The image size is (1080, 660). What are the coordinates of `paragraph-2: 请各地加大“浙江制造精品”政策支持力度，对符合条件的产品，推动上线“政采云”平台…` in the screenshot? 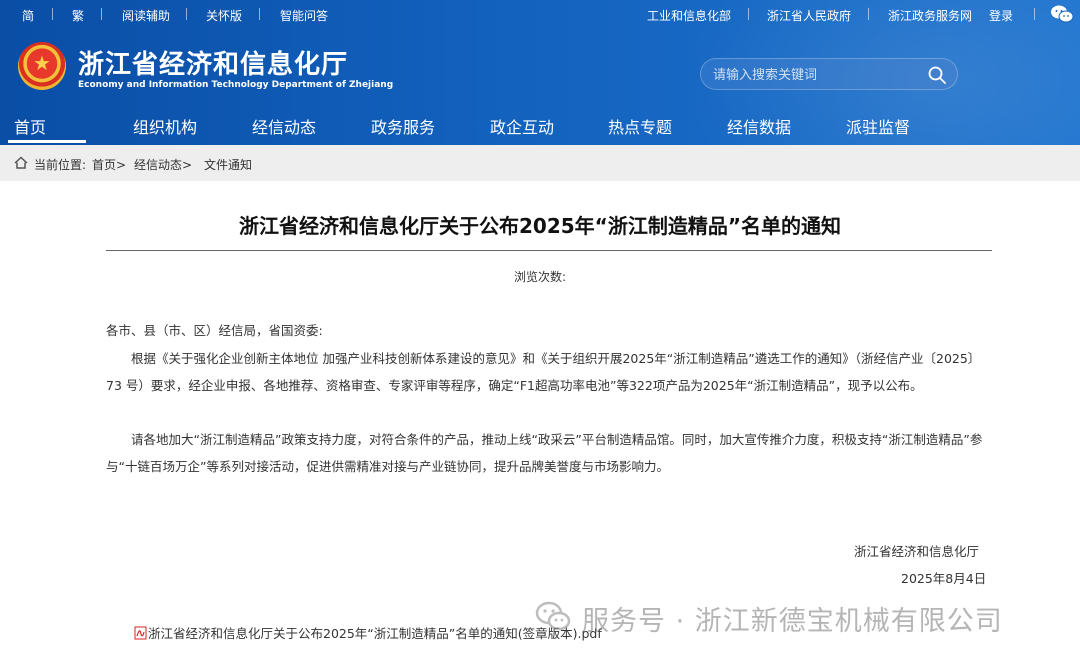 It's located at (544, 453).